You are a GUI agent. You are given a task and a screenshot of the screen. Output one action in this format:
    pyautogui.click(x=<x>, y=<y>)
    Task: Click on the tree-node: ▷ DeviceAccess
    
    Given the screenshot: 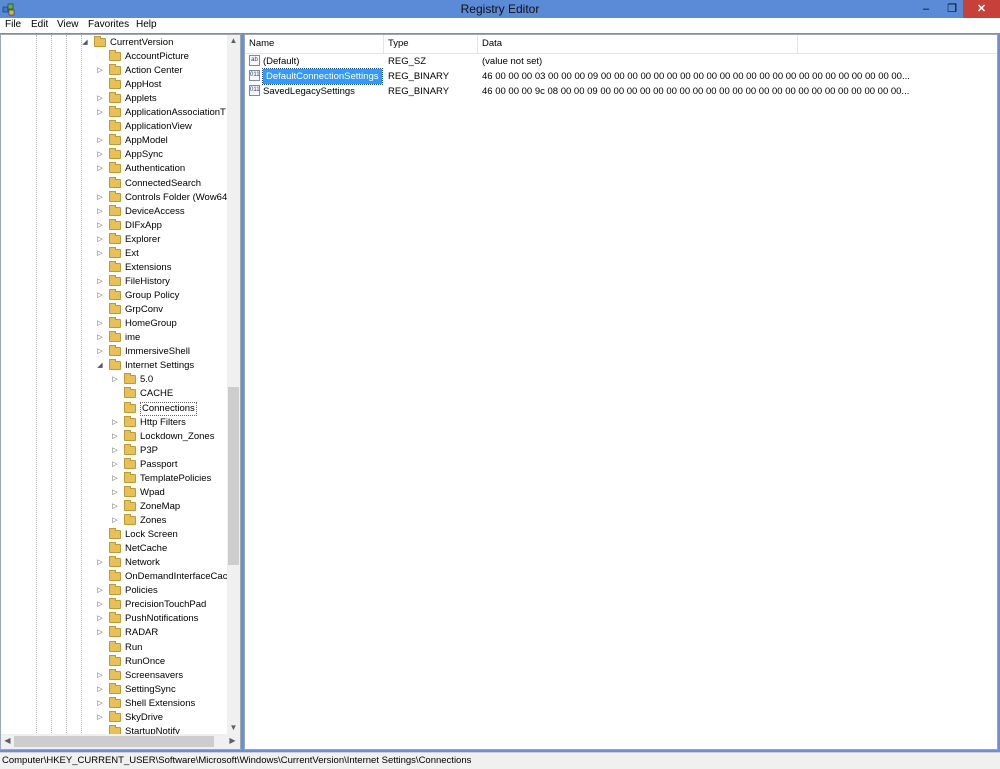 What is the action you would take?
    pyautogui.click(x=113, y=211)
    